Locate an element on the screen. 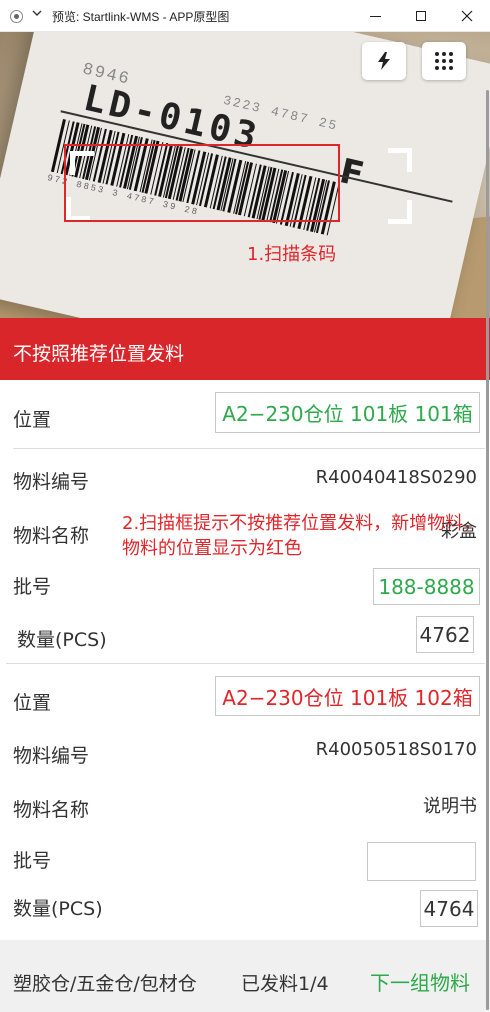 This screenshot has height=1012, width=490. close-icon is located at coordinates (467, 16).